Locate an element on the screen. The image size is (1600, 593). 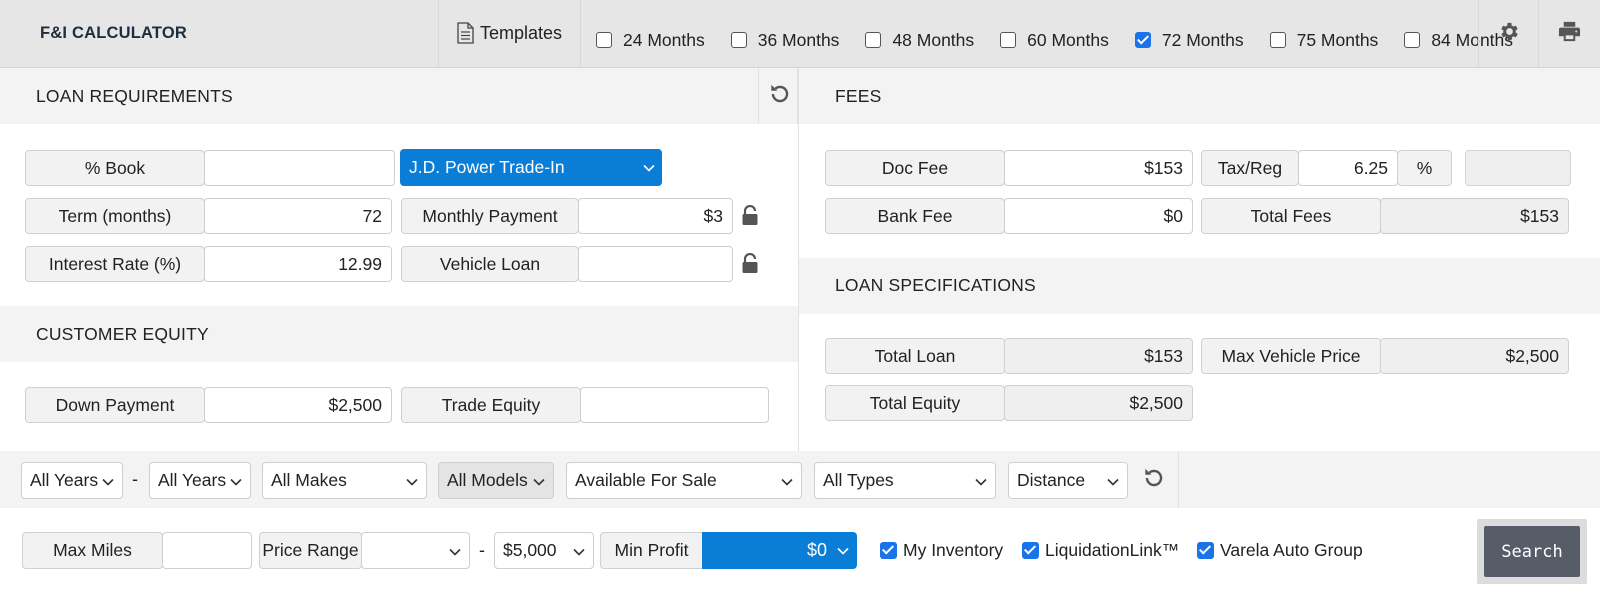
term-check-36: 36 Months is located at coordinates (785, 40).